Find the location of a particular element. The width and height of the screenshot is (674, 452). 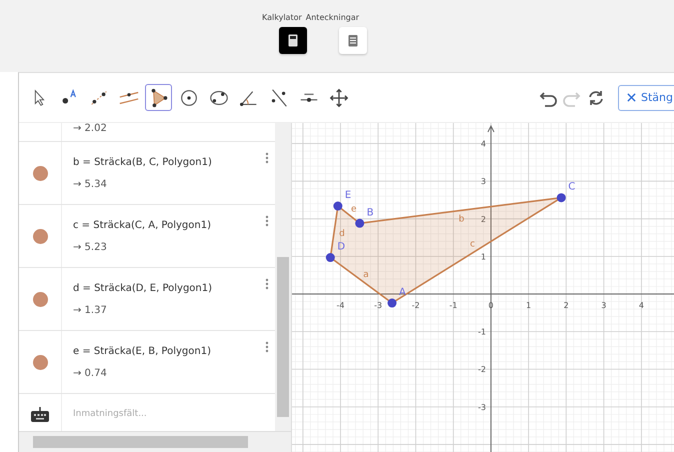

y-tick-label: -3 is located at coordinates (482, 407).